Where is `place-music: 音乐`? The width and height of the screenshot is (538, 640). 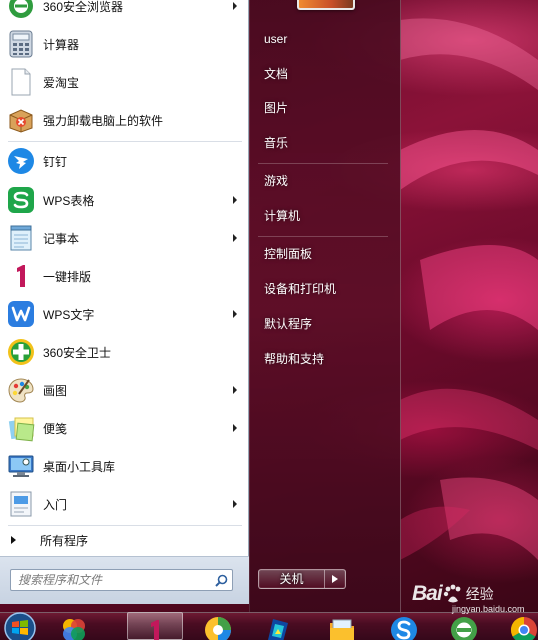 place-music: 音乐 is located at coordinates (324, 143).